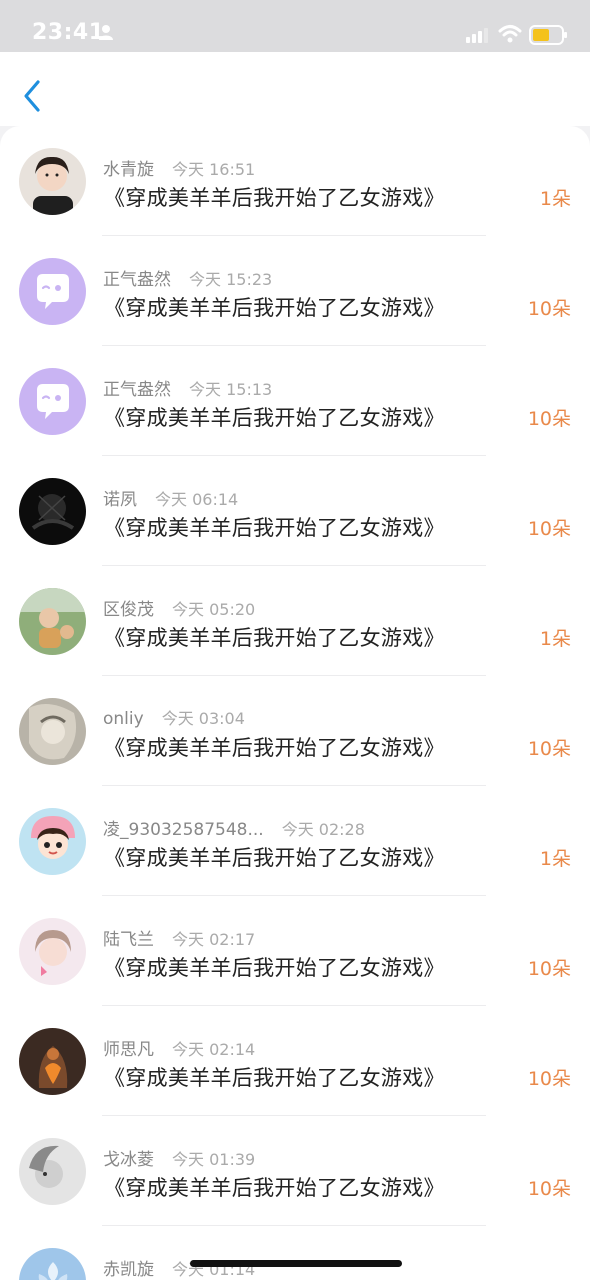 Image resolution: width=590 pixels, height=1280 pixels. What do you see at coordinates (478, 37) in the screenshot?
I see `cellular-signal-icon` at bounding box center [478, 37].